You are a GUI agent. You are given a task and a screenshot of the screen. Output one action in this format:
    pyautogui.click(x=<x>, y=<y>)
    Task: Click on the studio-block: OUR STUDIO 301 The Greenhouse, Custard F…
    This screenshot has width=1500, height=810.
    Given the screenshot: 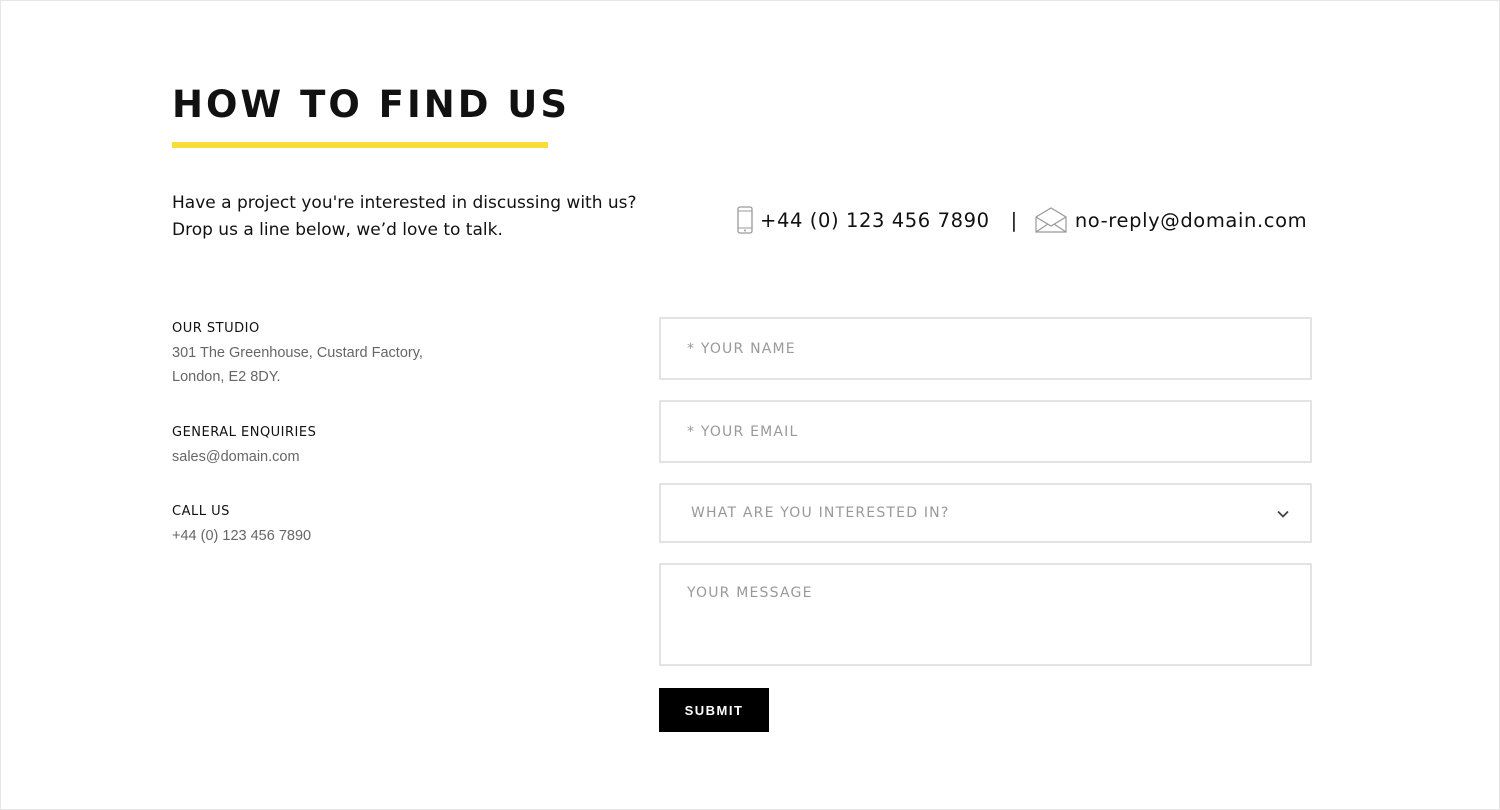 What is the action you would take?
    pyautogui.click(x=382, y=354)
    